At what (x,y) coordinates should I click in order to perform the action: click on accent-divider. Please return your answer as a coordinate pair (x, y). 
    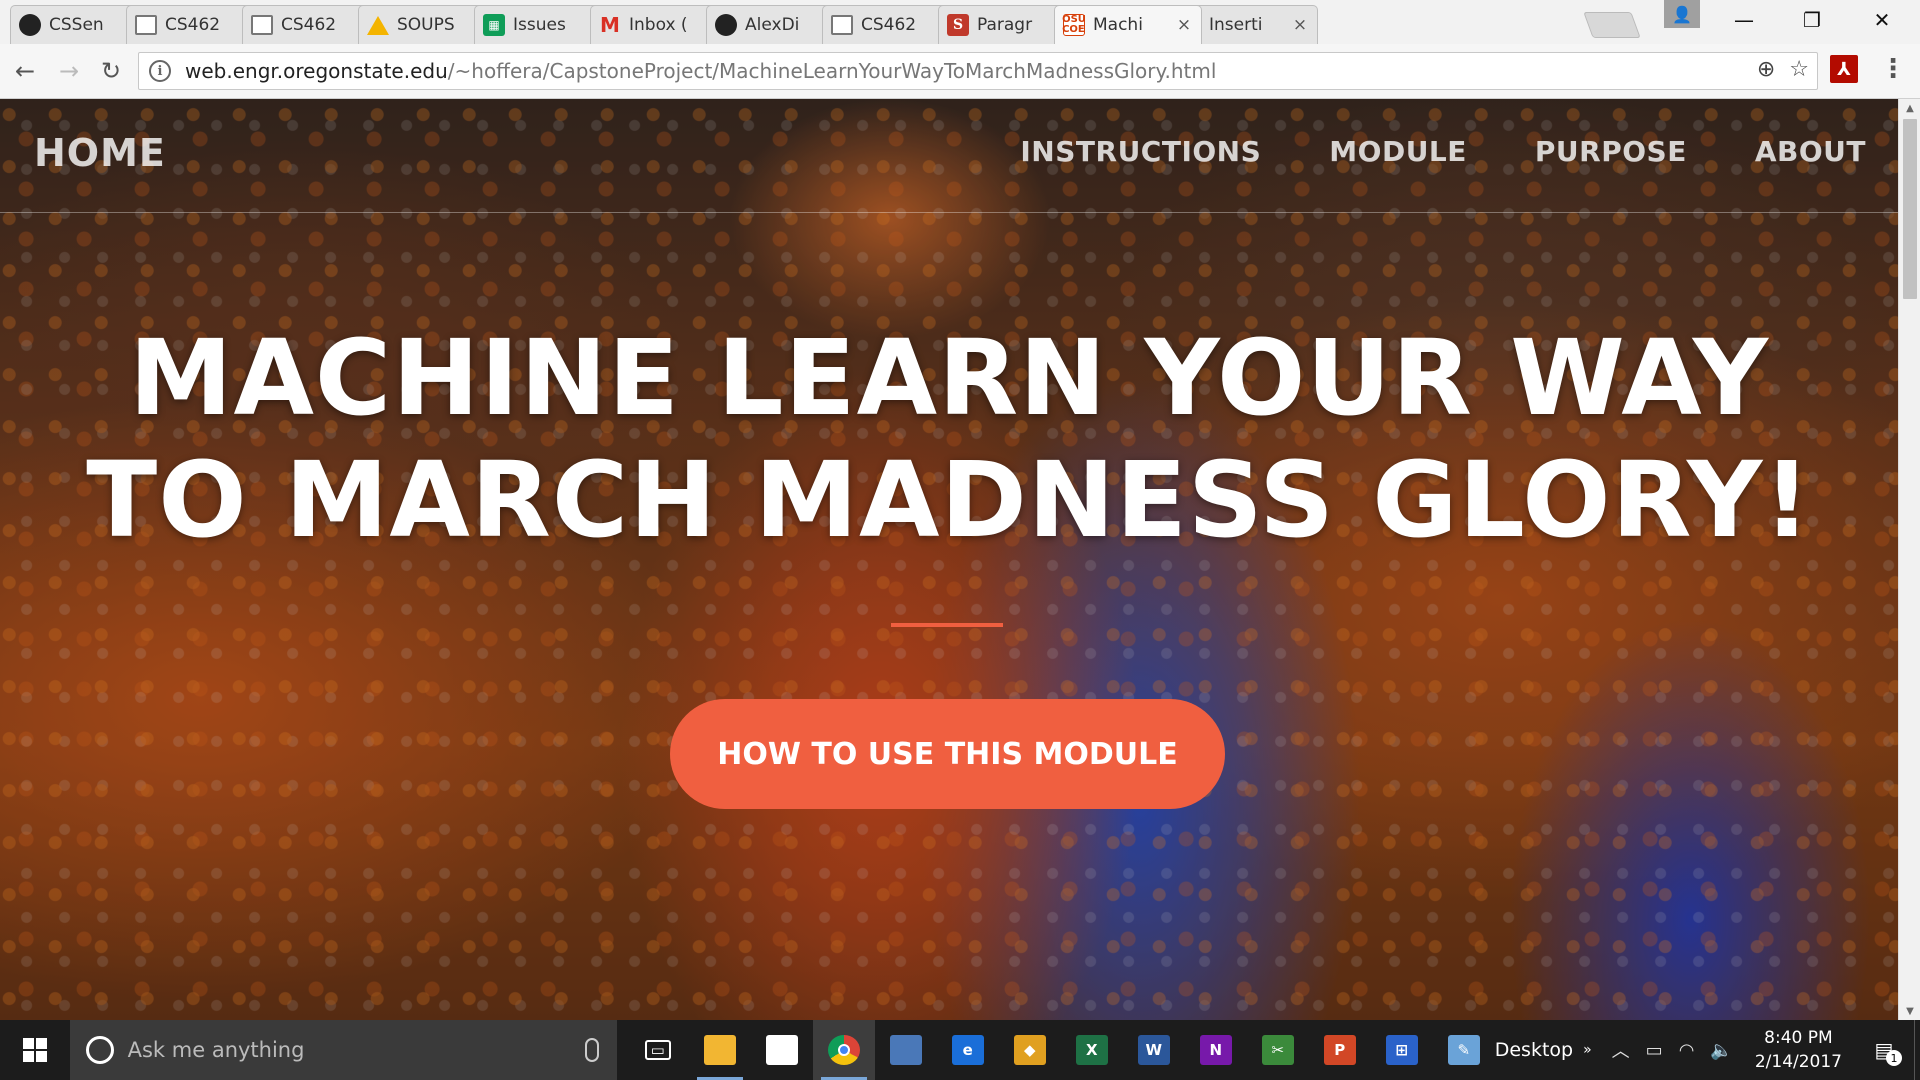
    Looking at the image, I should click on (947, 625).